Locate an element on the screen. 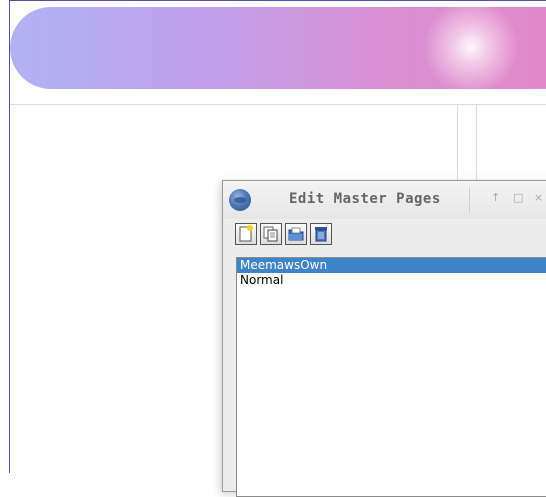 The image size is (546, 497). trash-icon is located at coordinates (321, 234).